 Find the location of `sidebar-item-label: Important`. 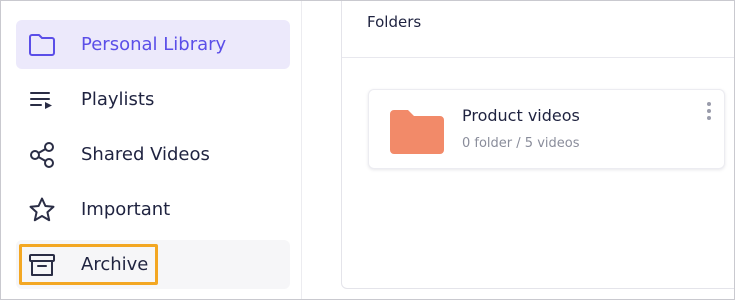

sidebar-item-label: Important is located at coordinates (126, 209).